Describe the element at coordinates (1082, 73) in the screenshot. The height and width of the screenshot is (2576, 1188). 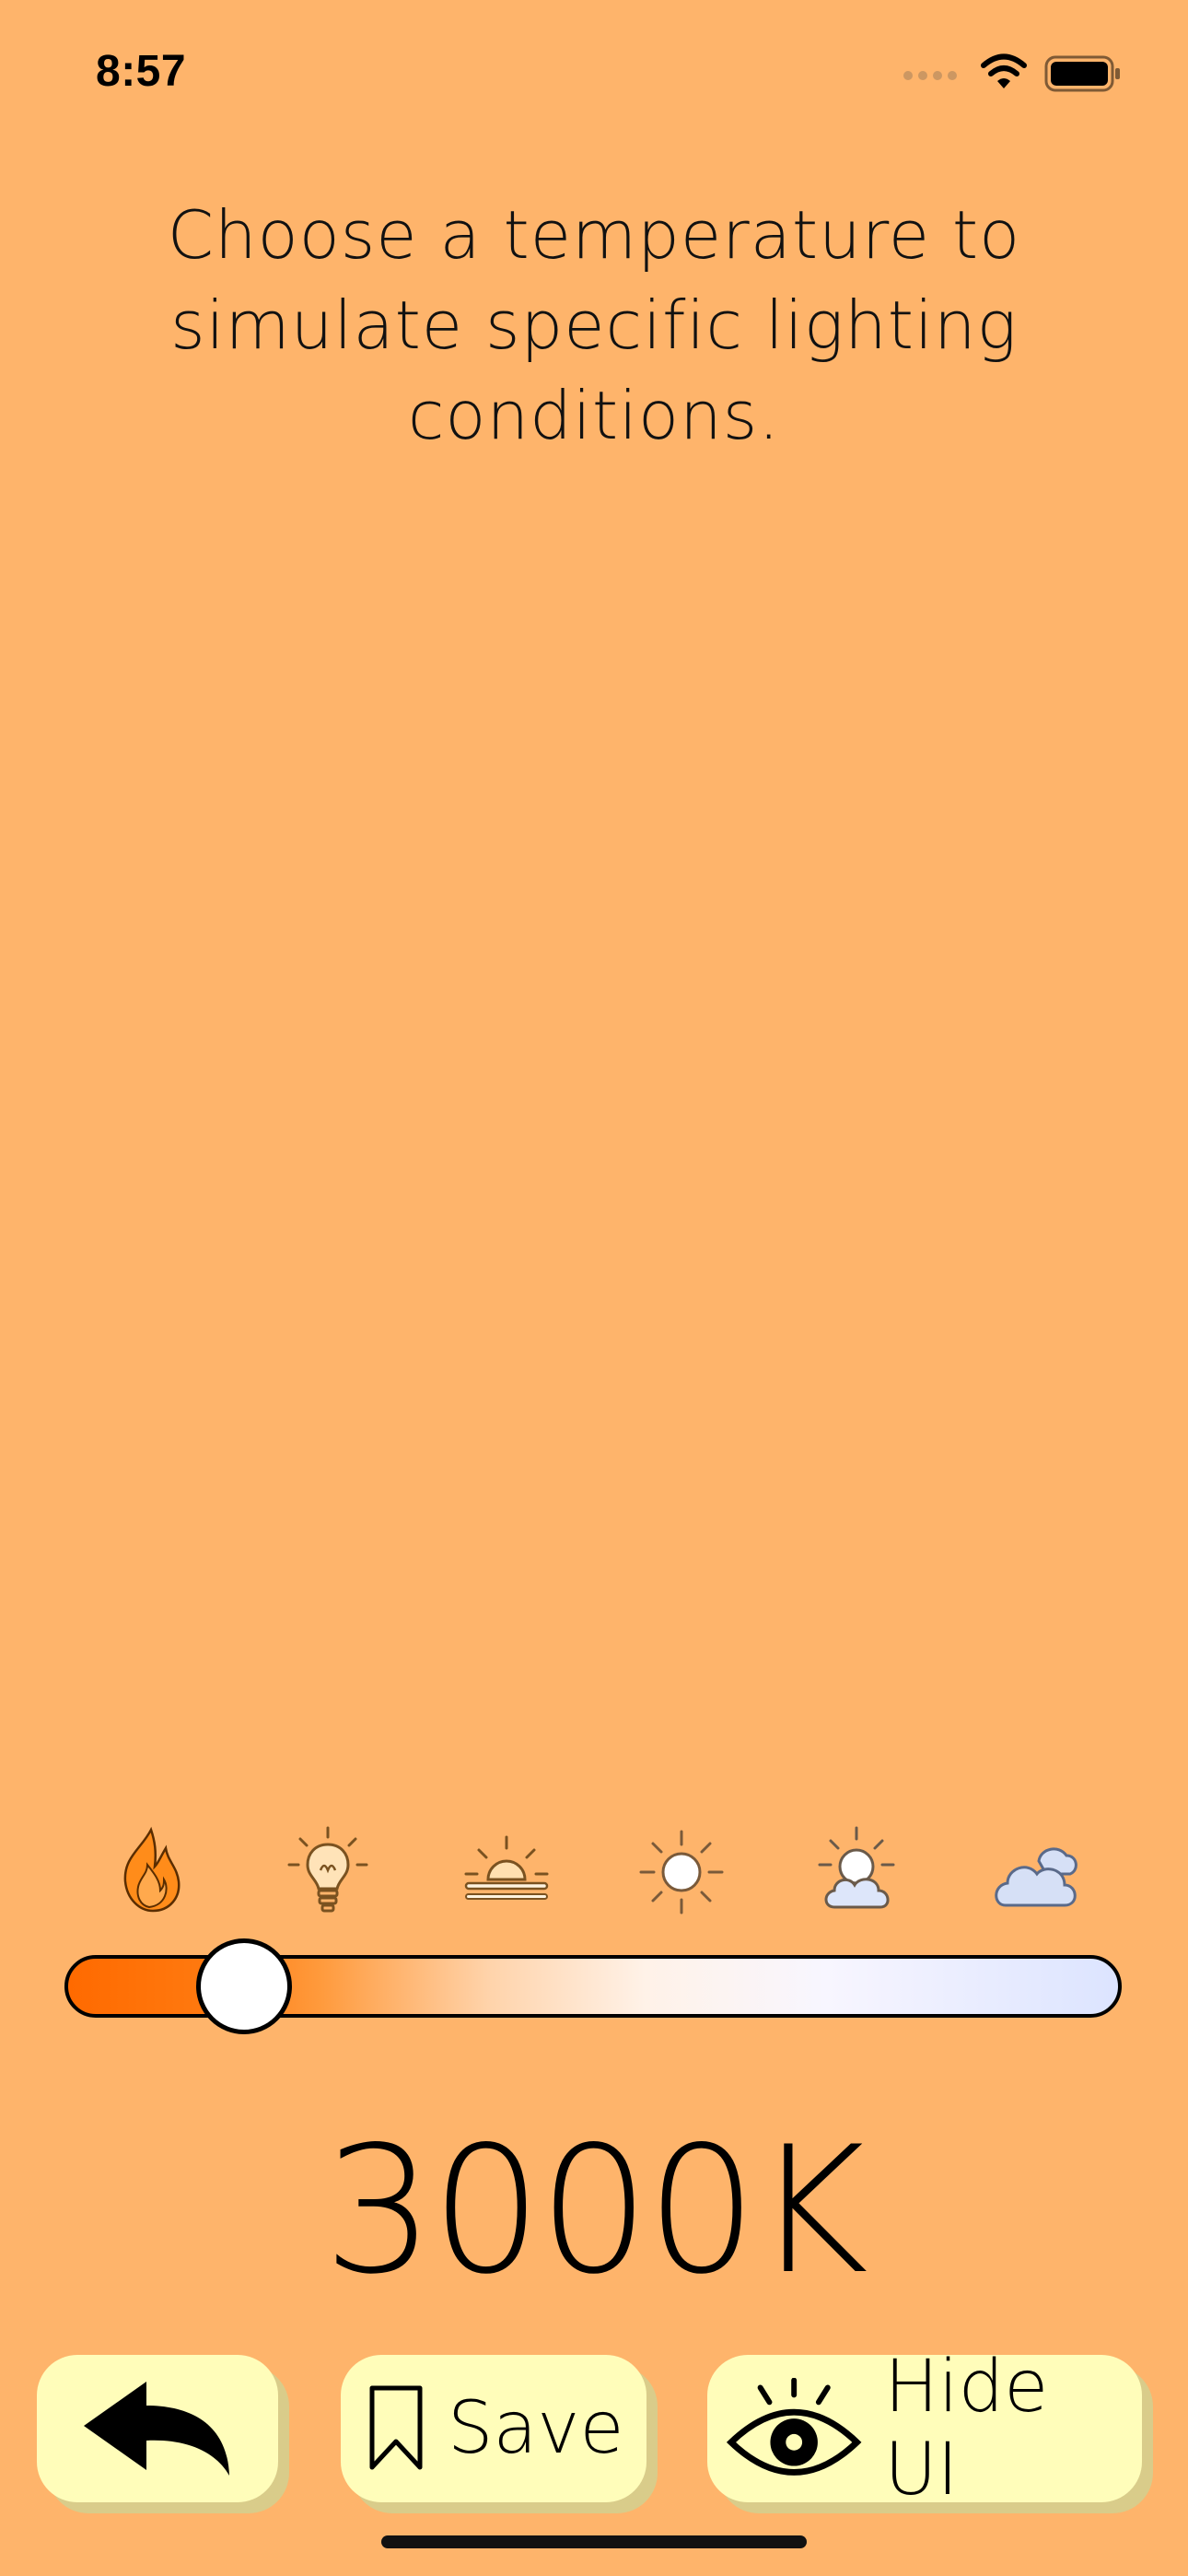
I see `battery-icon` at that location.